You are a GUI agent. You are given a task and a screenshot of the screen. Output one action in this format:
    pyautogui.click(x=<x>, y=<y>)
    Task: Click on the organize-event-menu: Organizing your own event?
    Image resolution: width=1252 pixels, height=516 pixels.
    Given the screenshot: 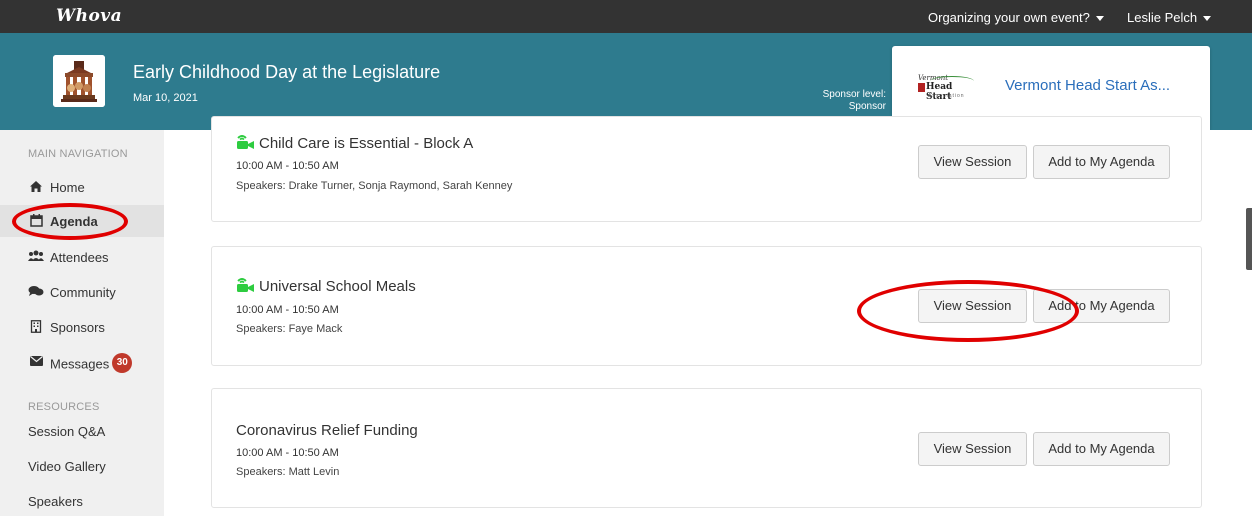 What is the action you would take?
    pyautogui.click(x=1016, y=17)
    